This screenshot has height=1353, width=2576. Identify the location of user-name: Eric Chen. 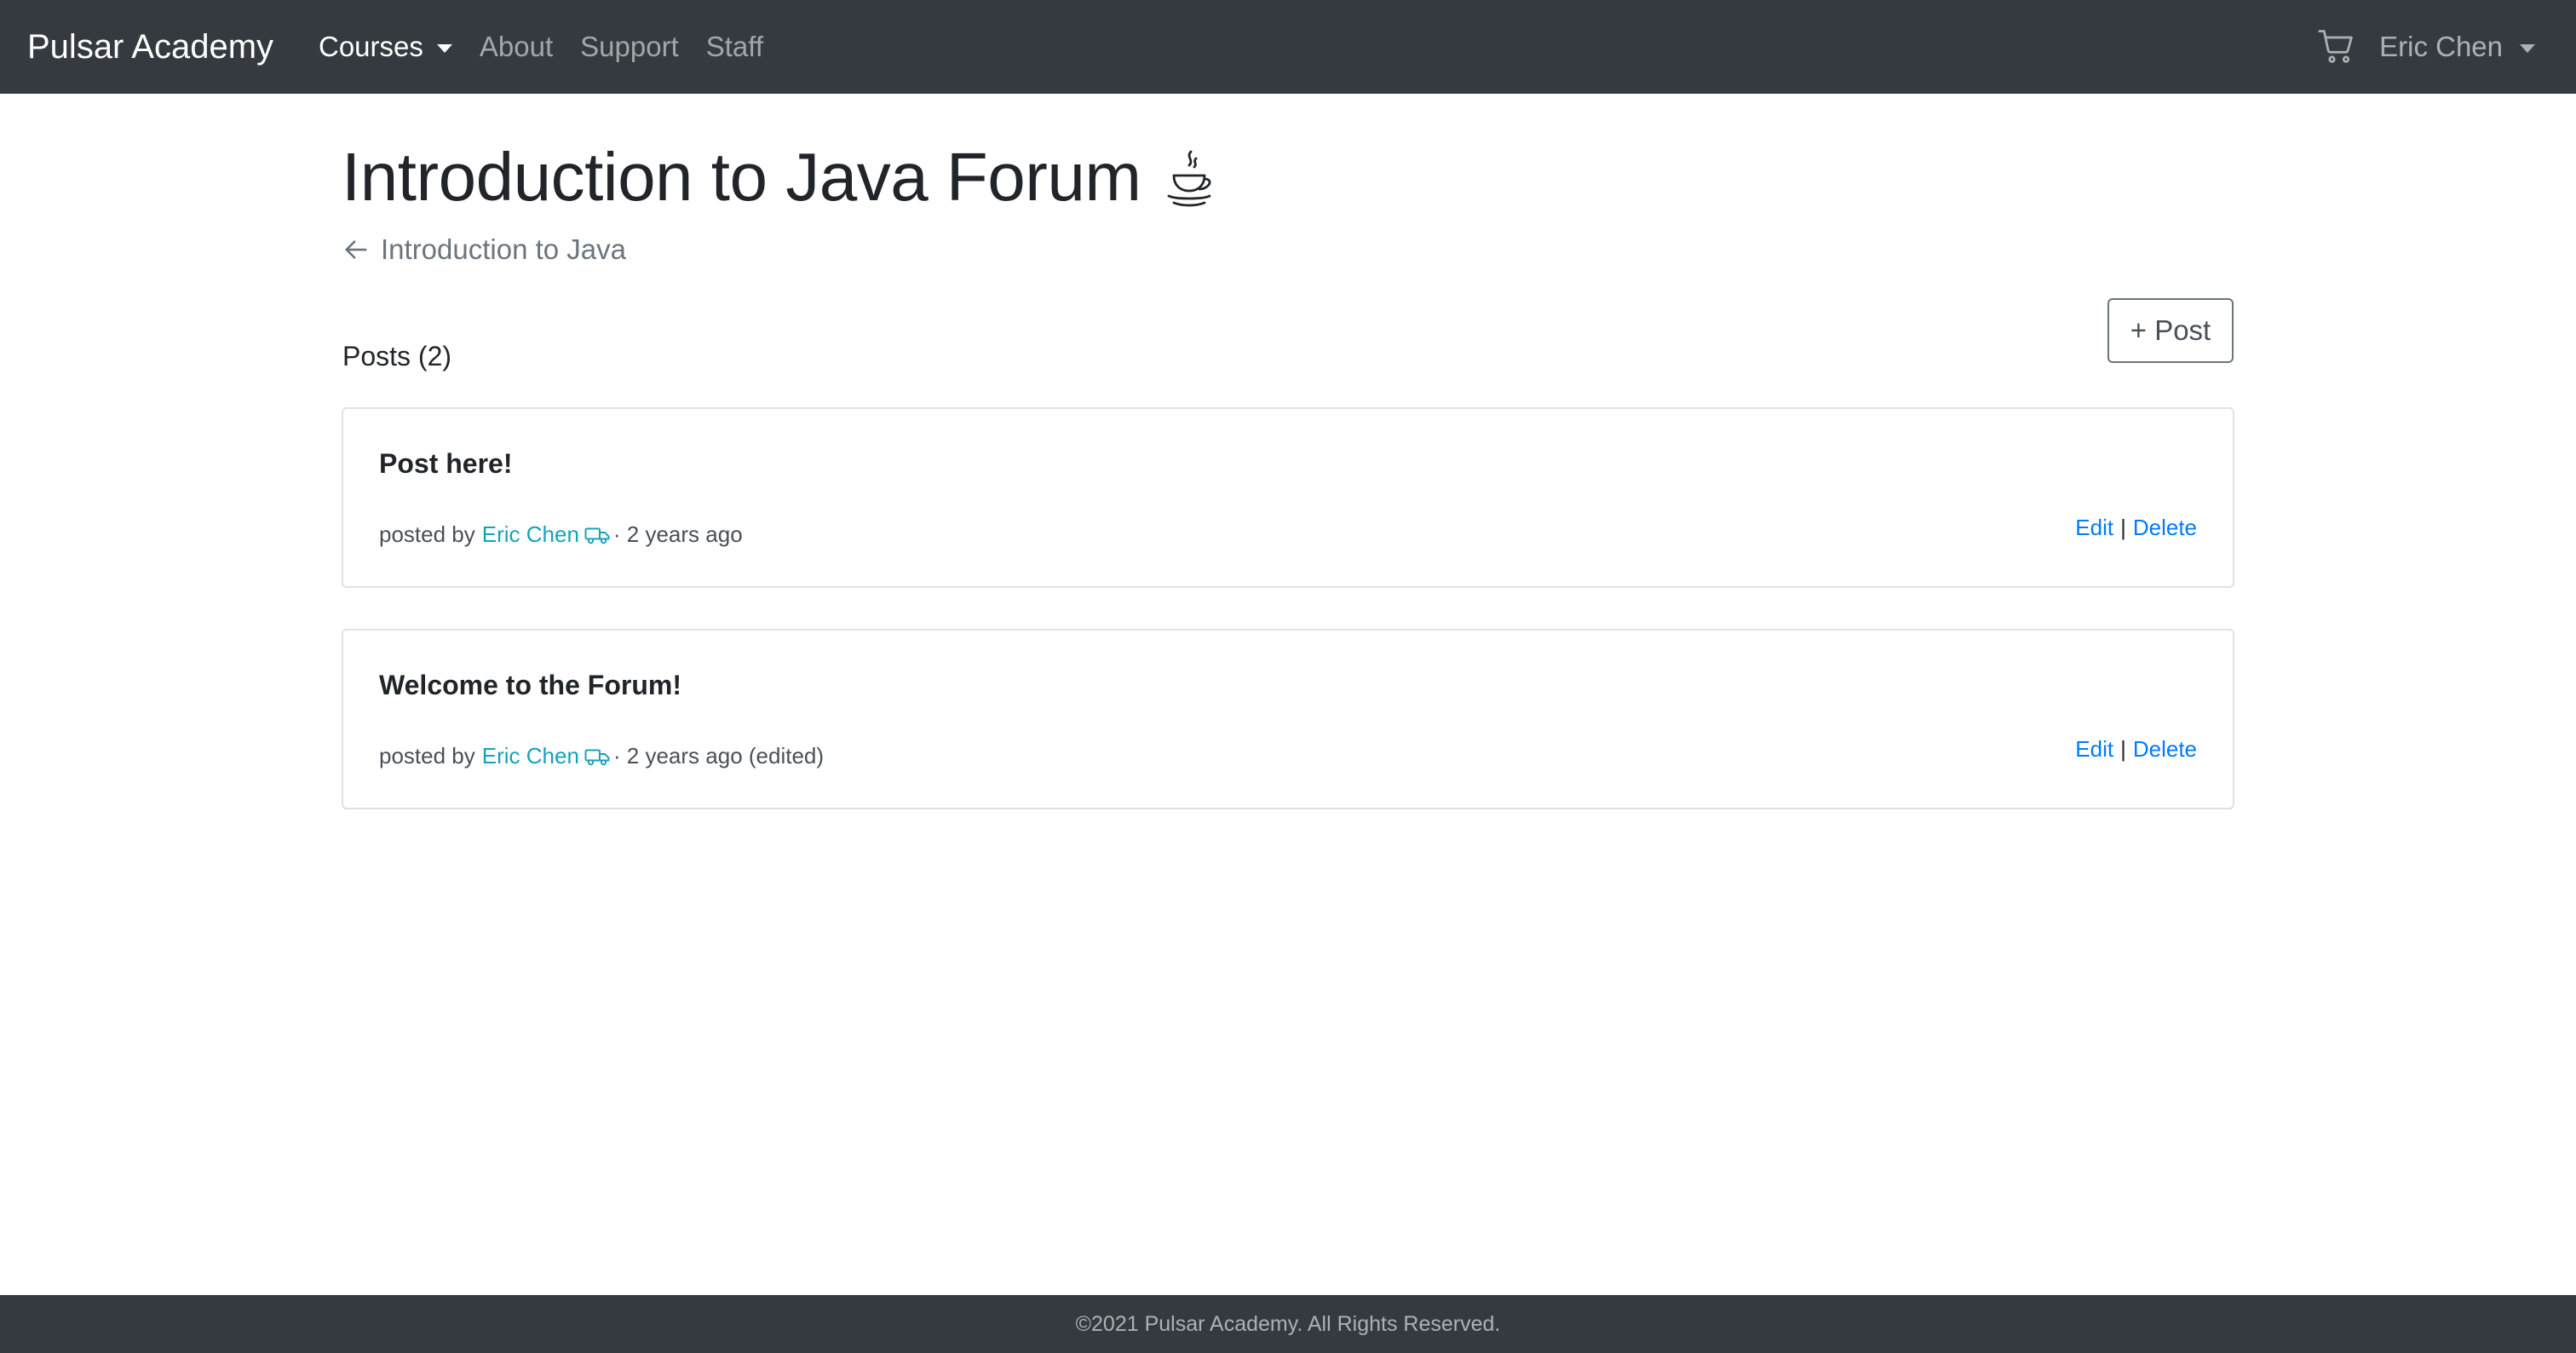
(2441, 46).